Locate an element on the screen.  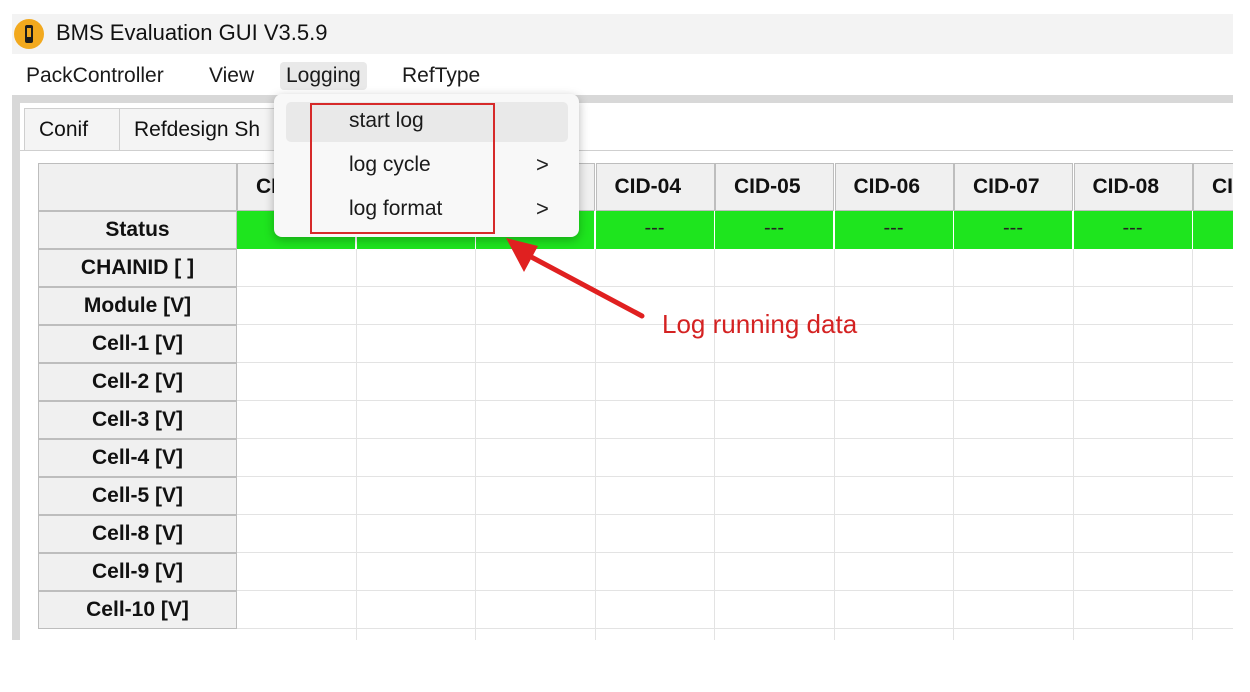
annotation-text: Log running data is located at coordinates (760, 324).